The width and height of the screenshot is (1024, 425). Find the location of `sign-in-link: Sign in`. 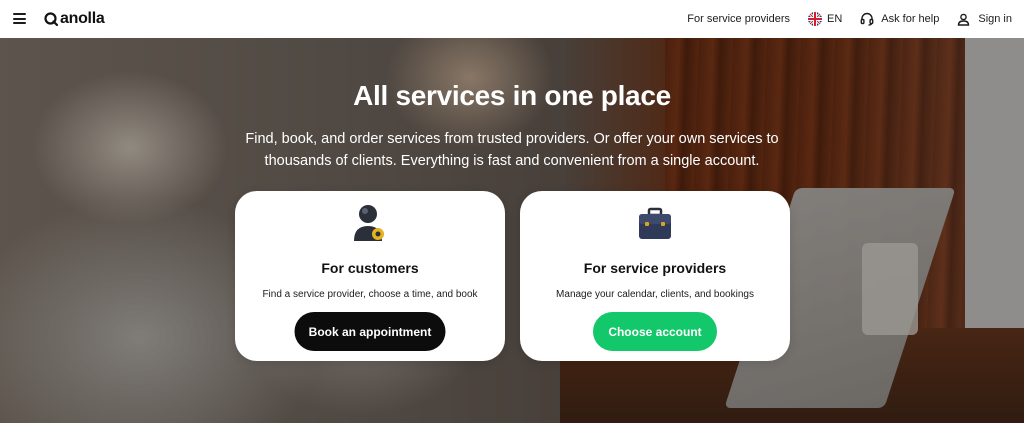

sign-in-link: Sign in is located at coordinates (984, 19).